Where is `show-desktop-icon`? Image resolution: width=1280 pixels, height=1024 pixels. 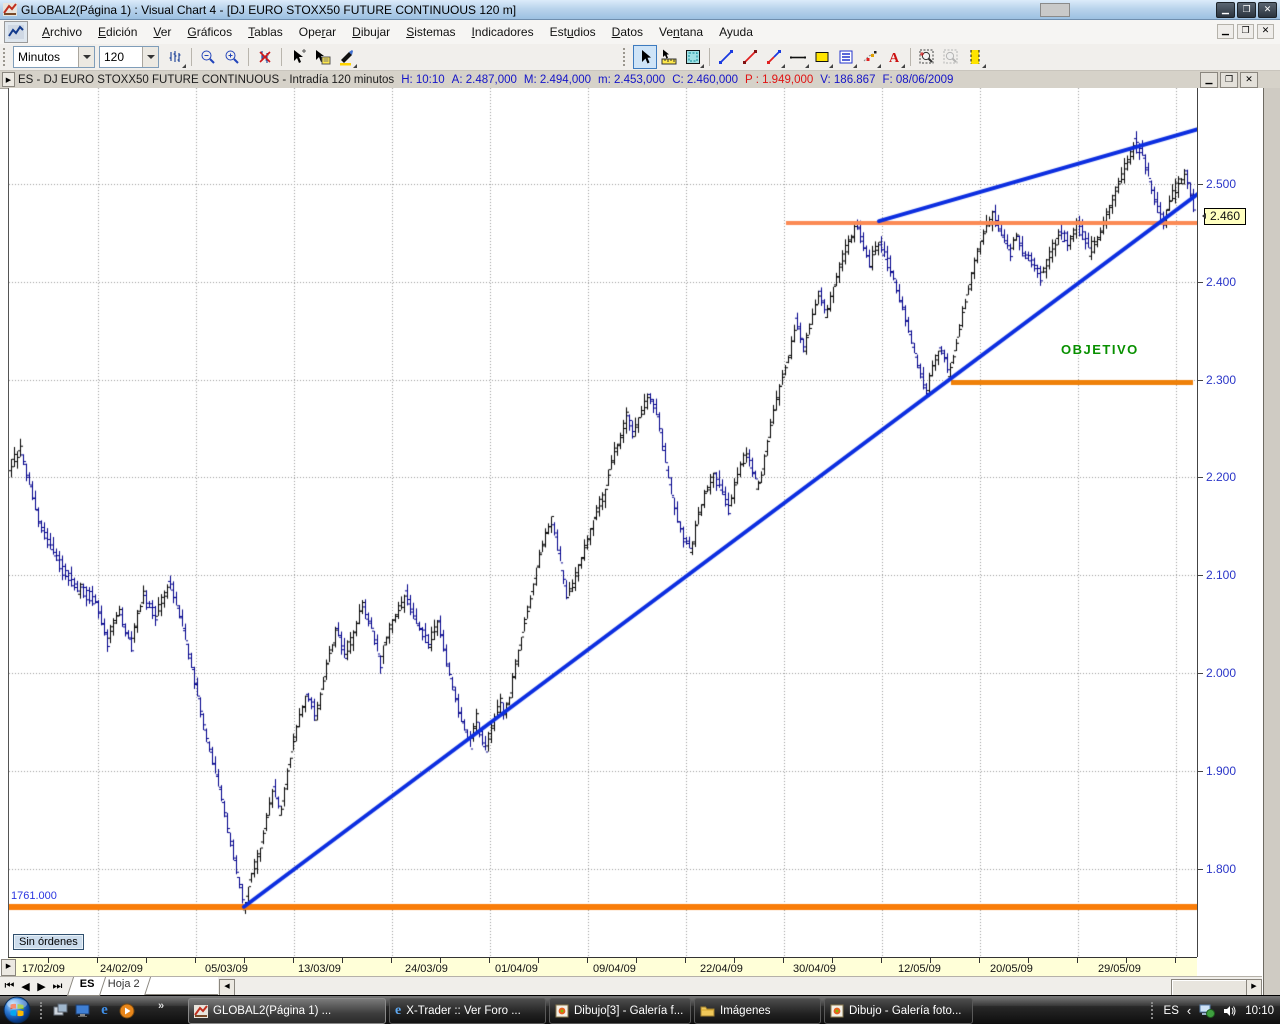 show-desktop-icon is located at coordinates (82, 1010).